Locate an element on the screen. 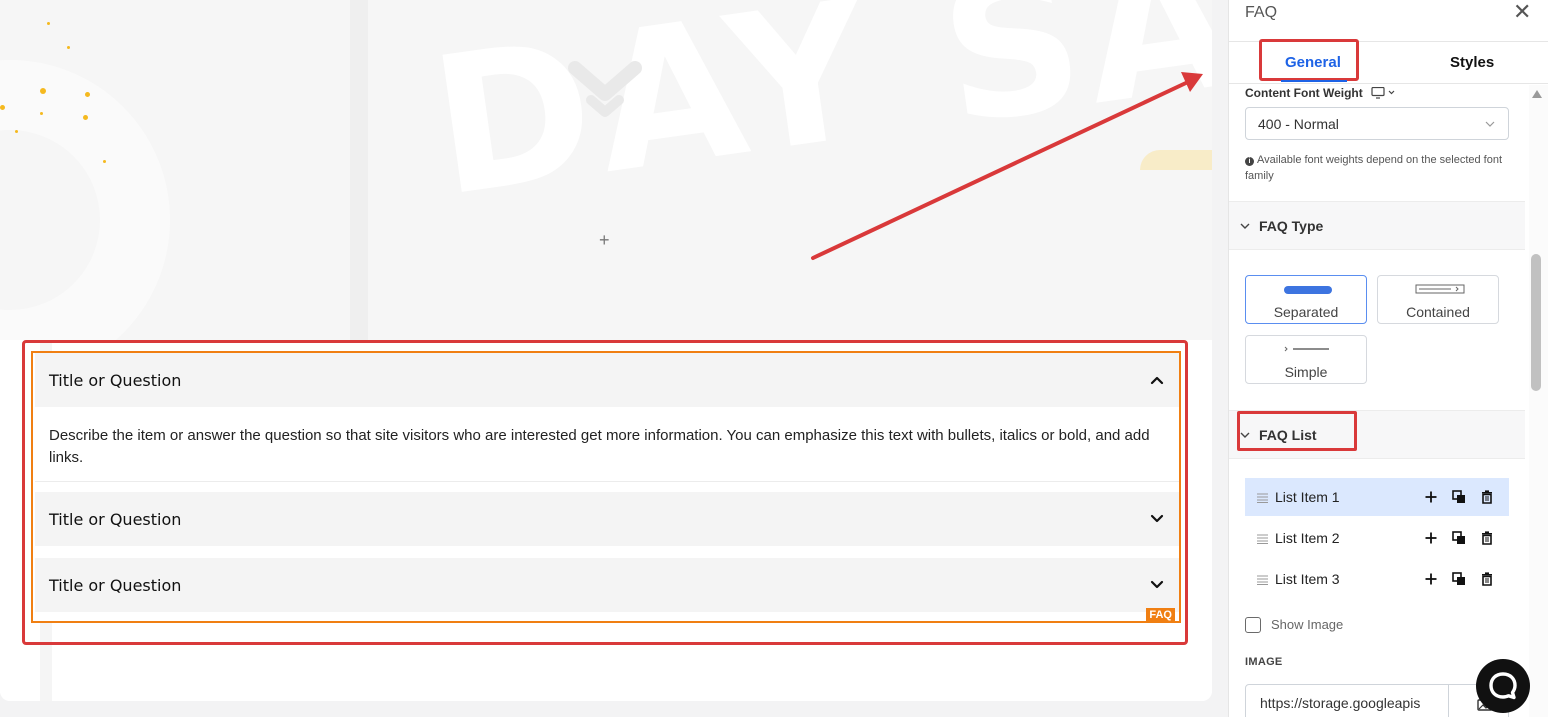  panel-tabs: General Styles is located at coordinates (1388, 61).